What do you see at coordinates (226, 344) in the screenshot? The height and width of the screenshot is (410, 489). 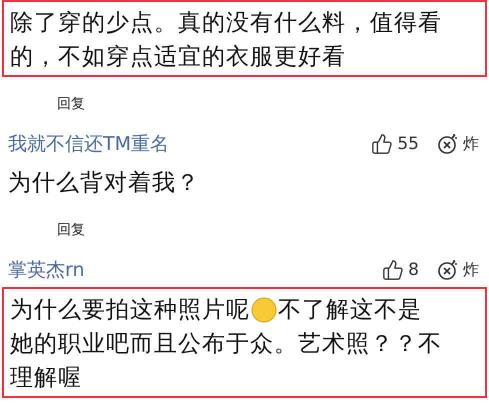 I see `comment-text: 她的职业吧而且公布于众。艺术照？？不` at bounding box center [226, 344].